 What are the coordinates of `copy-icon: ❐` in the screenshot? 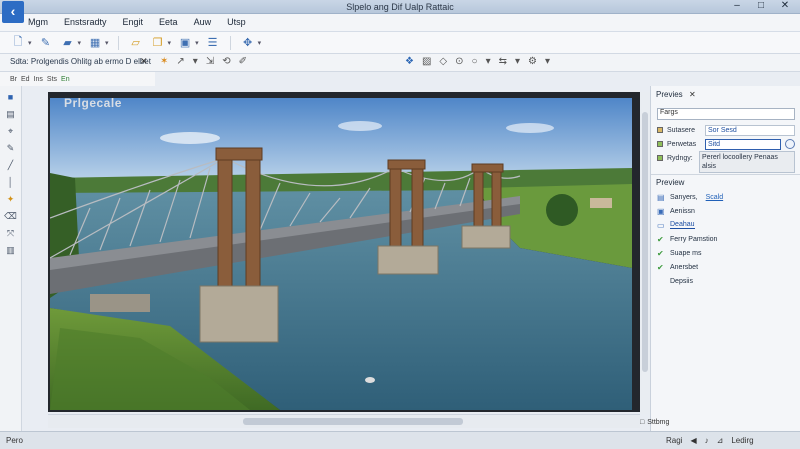 It's located at (158, 43).